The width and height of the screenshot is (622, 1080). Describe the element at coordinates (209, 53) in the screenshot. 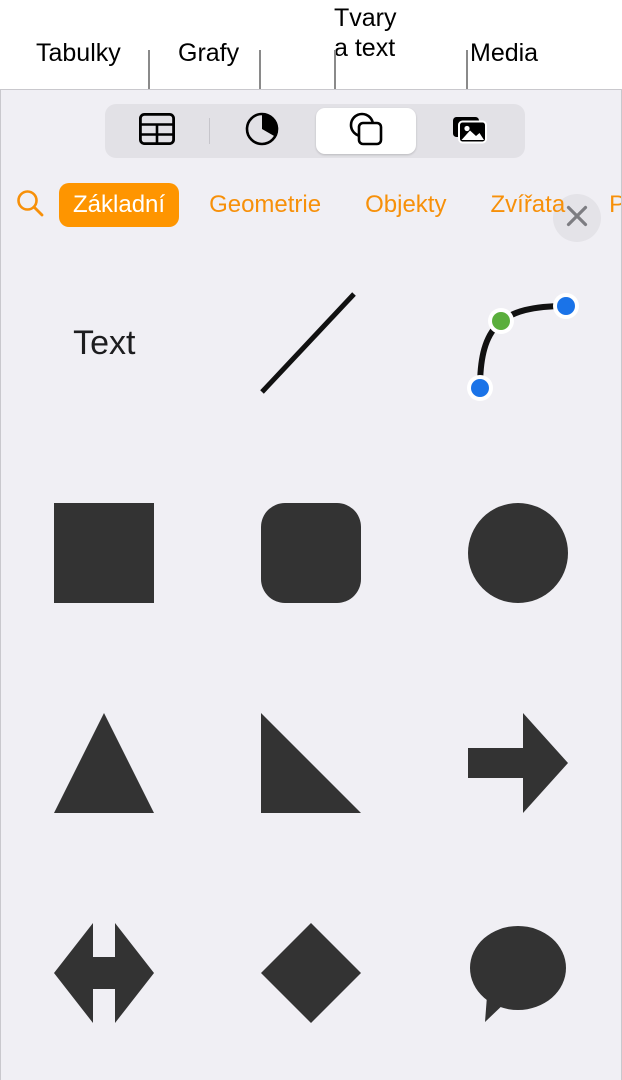

I see `callout-label-charts: Grafy` at that location.